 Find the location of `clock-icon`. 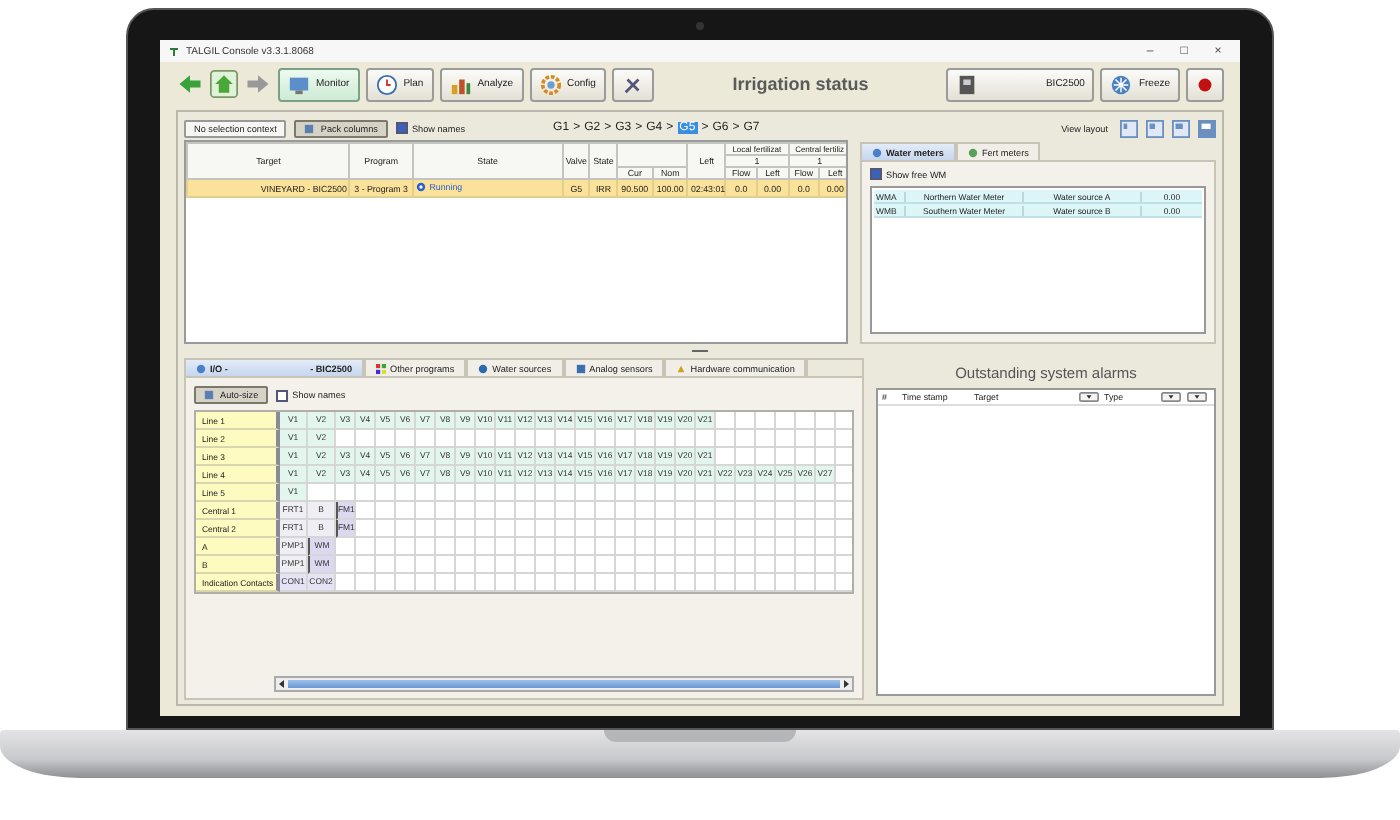

clock-icon is located at coordinates (386, 84).